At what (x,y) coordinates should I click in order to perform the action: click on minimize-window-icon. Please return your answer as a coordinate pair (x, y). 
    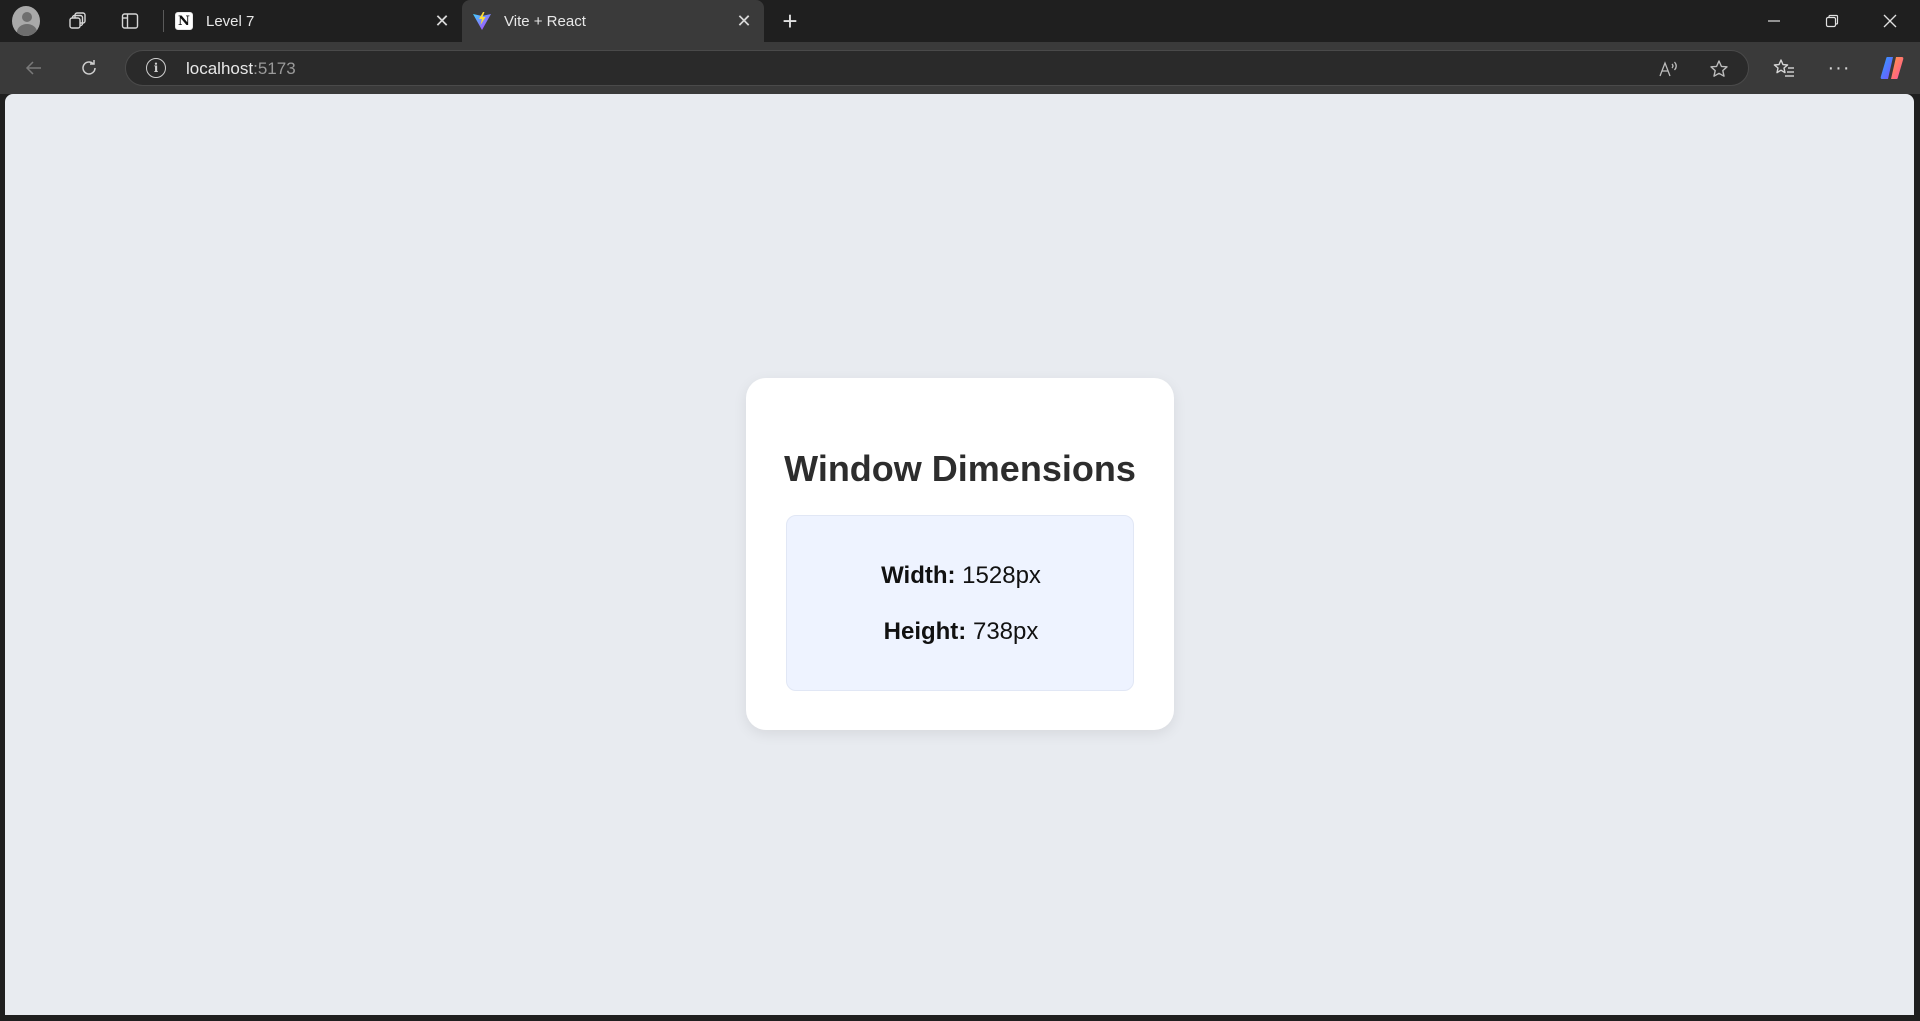
    Looking at the image, I should click on (1774, 21).